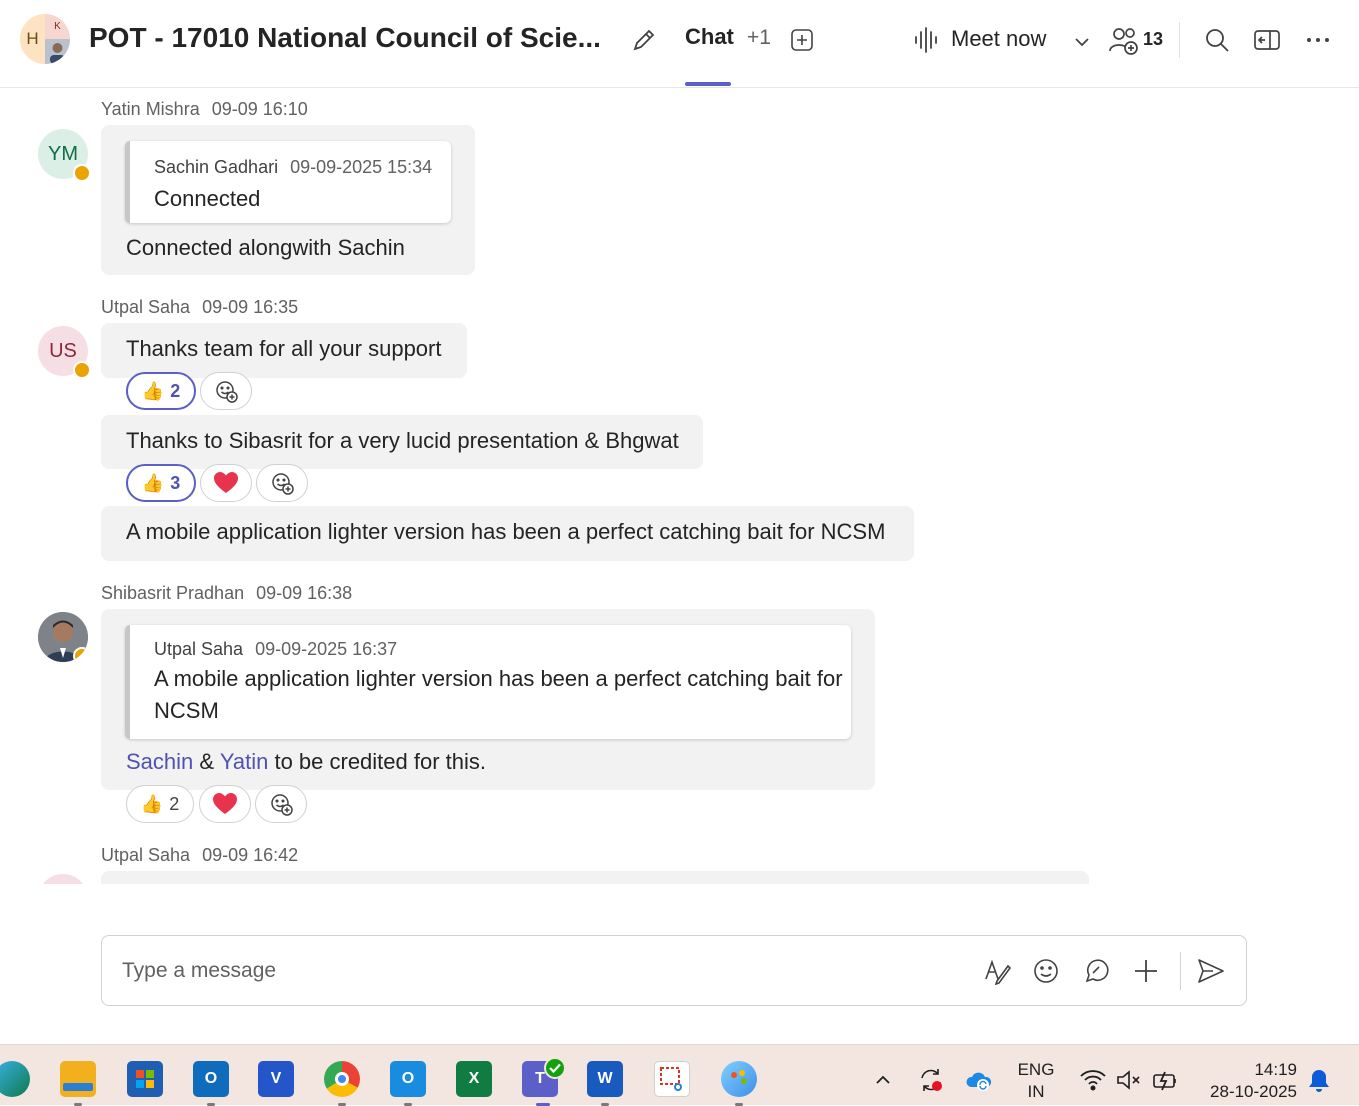 Image resolution: width=1359 pixels, height=1106 pixels. Describe the element at coordinates (207, 761) in the screenshot. I see `ampersand-text: &` at that location.